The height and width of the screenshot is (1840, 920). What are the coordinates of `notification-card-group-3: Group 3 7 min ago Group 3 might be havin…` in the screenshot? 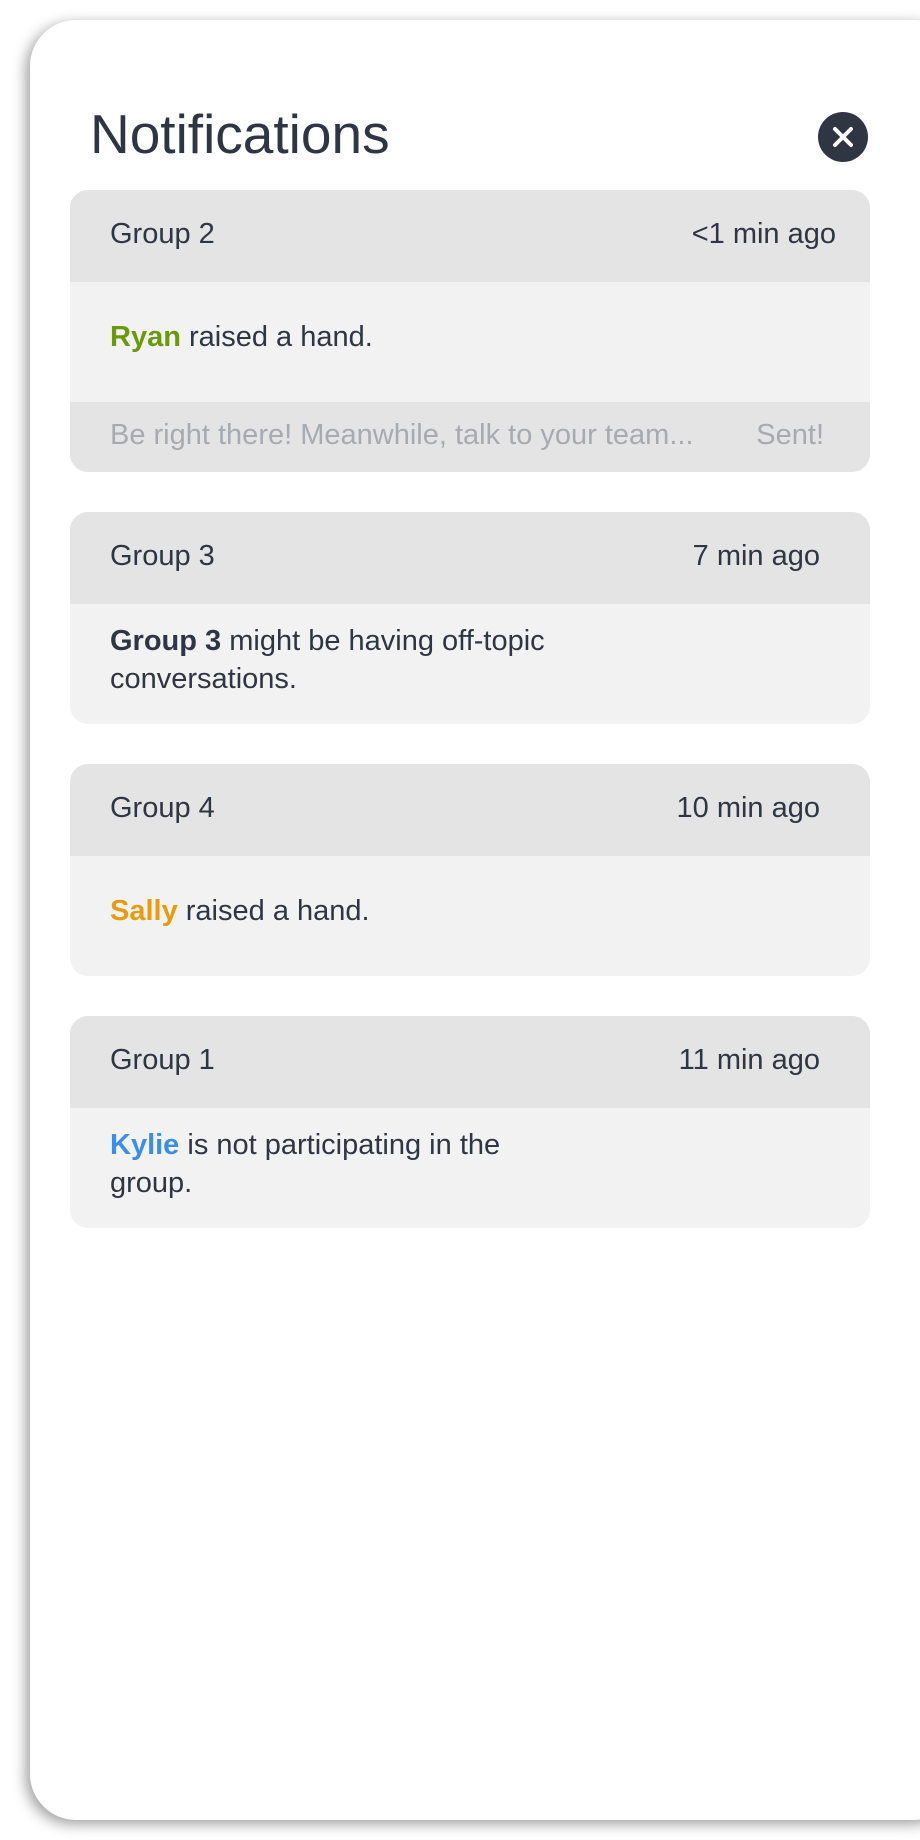 It's located at (470, 618).